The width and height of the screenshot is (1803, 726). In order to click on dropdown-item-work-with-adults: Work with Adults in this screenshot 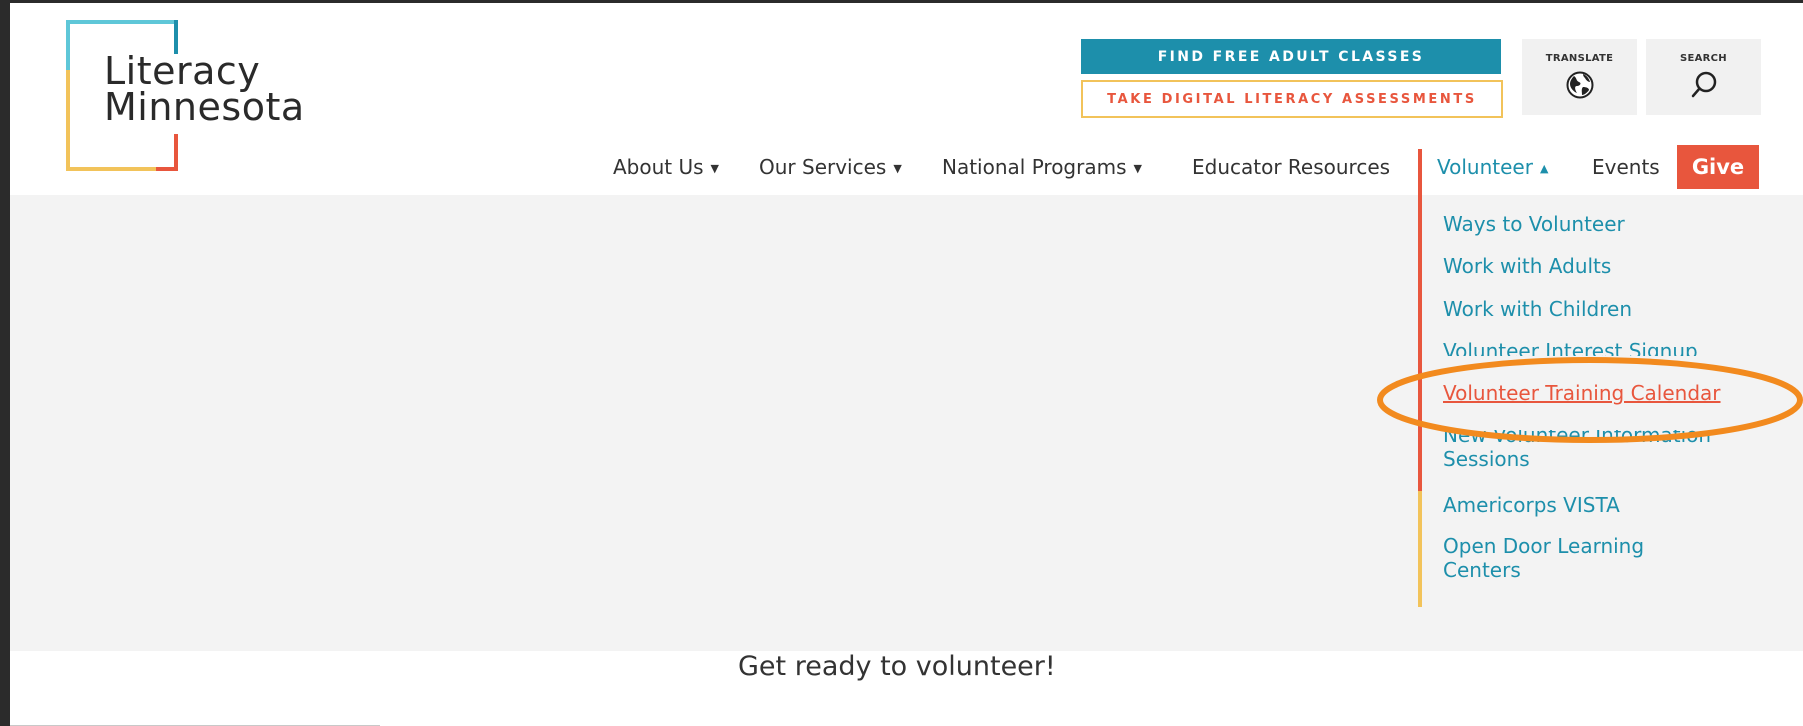, I will do `click(1527, 266)`.